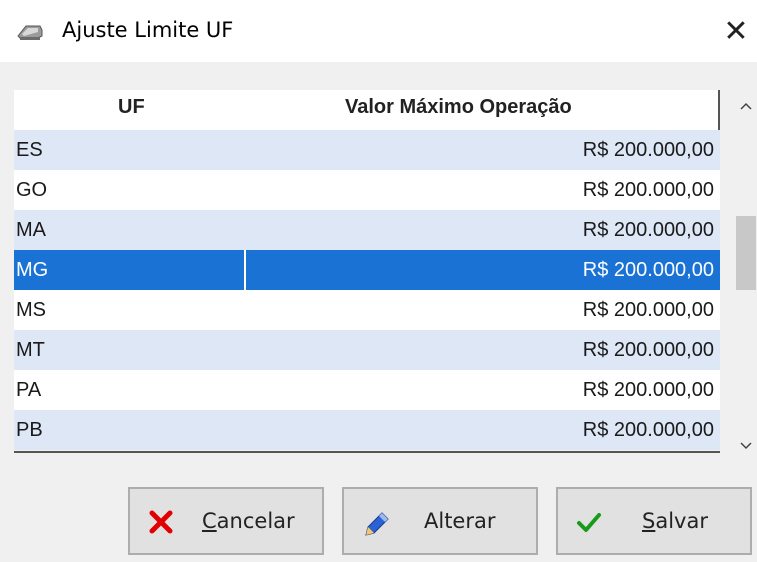 Image resolution: width=757 pixels, height=562 pixels. What do you see at coordinates (367, 190) in the screenshot?
I see `table-row: GO R$ 200.000,00` at bounding box center [367, 190].